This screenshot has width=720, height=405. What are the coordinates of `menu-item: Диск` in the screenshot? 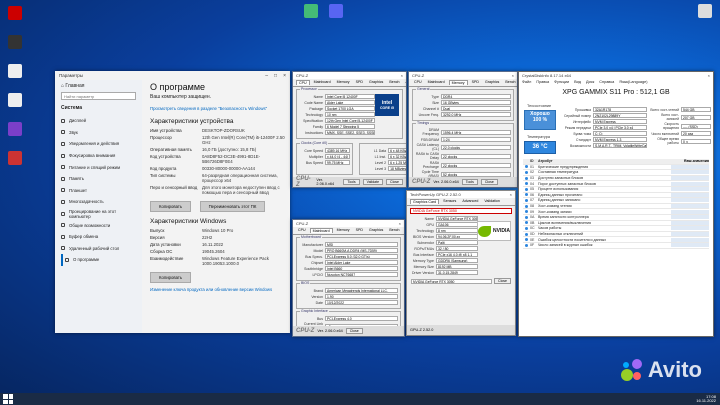 It's located at (590, 82).